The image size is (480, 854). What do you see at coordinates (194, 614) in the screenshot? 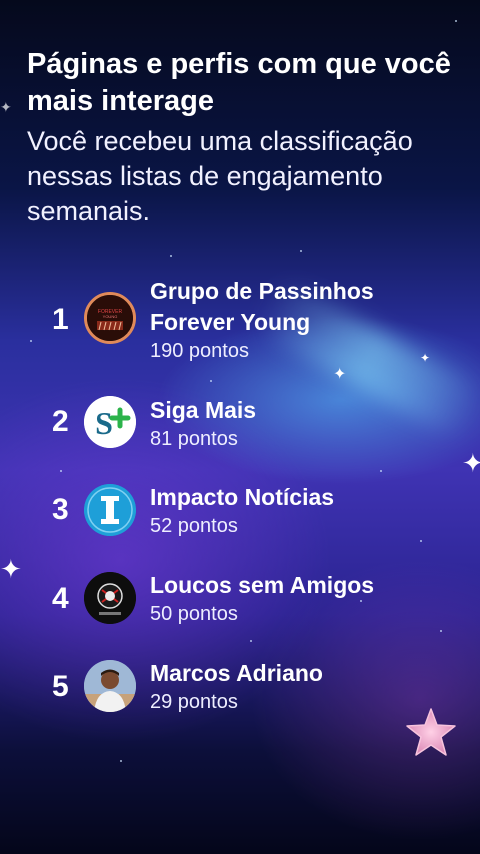
I see `item-points: 50 pontos` at bounding box center [194, 614].